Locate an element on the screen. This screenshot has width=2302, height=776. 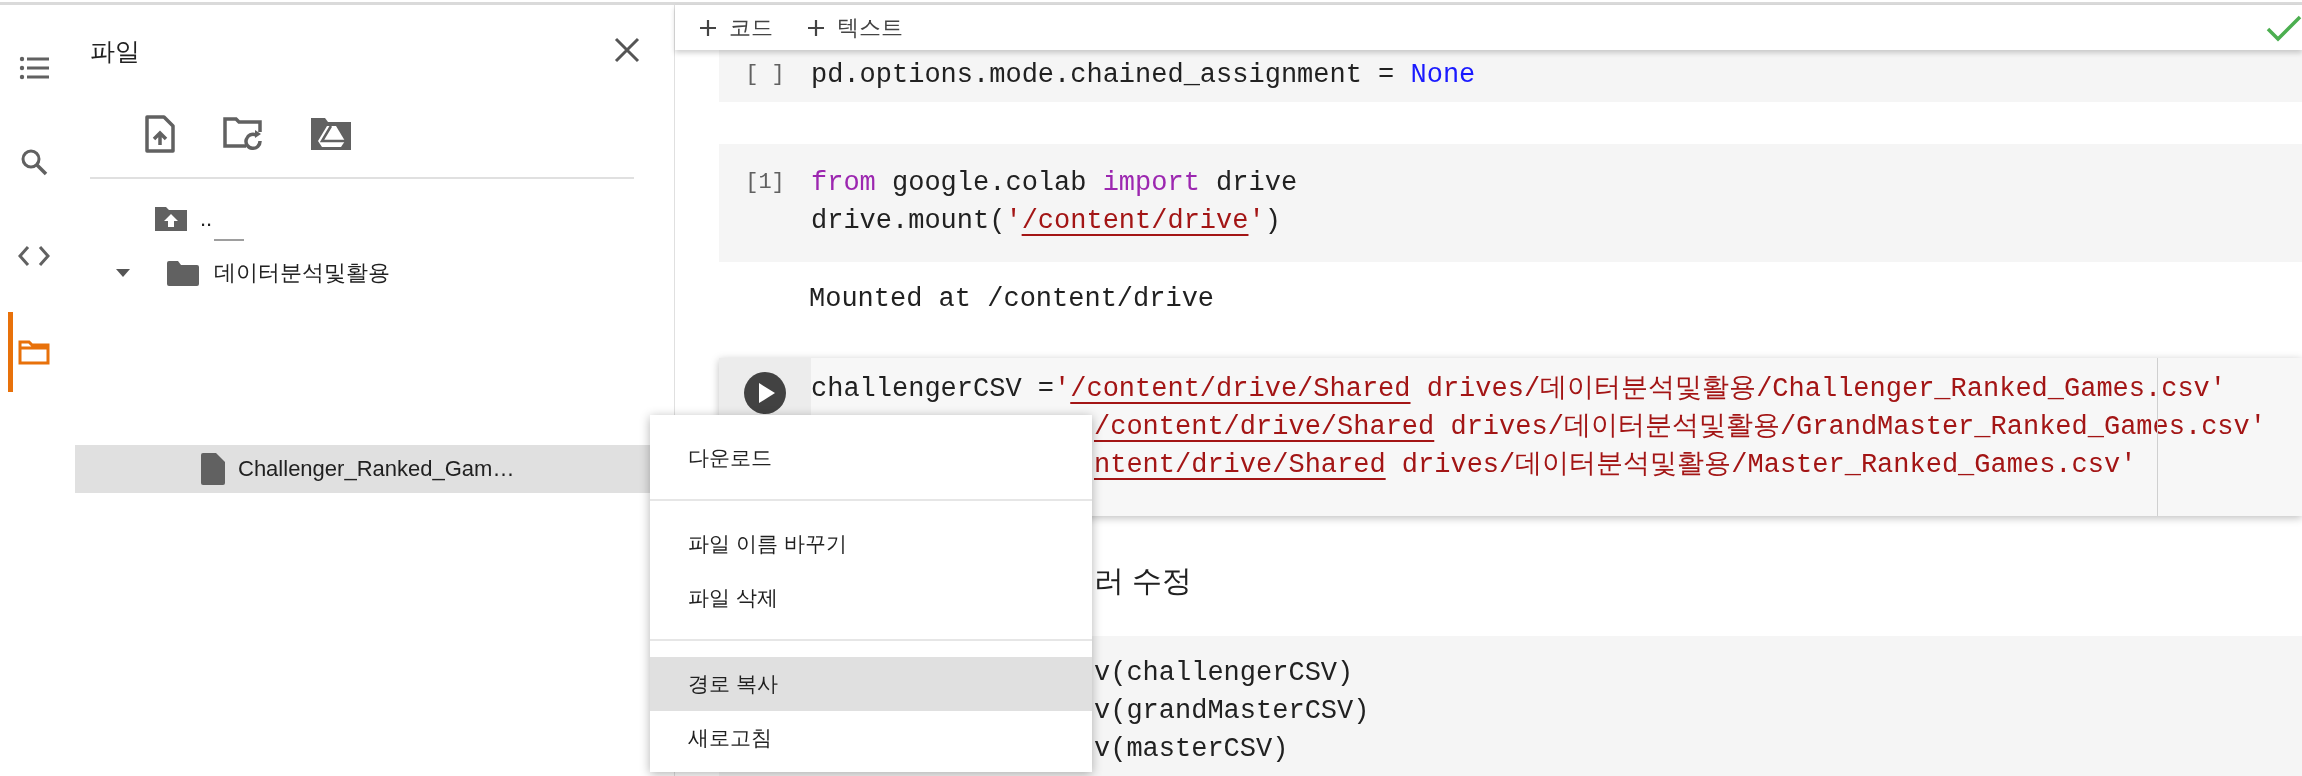
section-heading: 러 수정 is located at coordinates (1143, 580).